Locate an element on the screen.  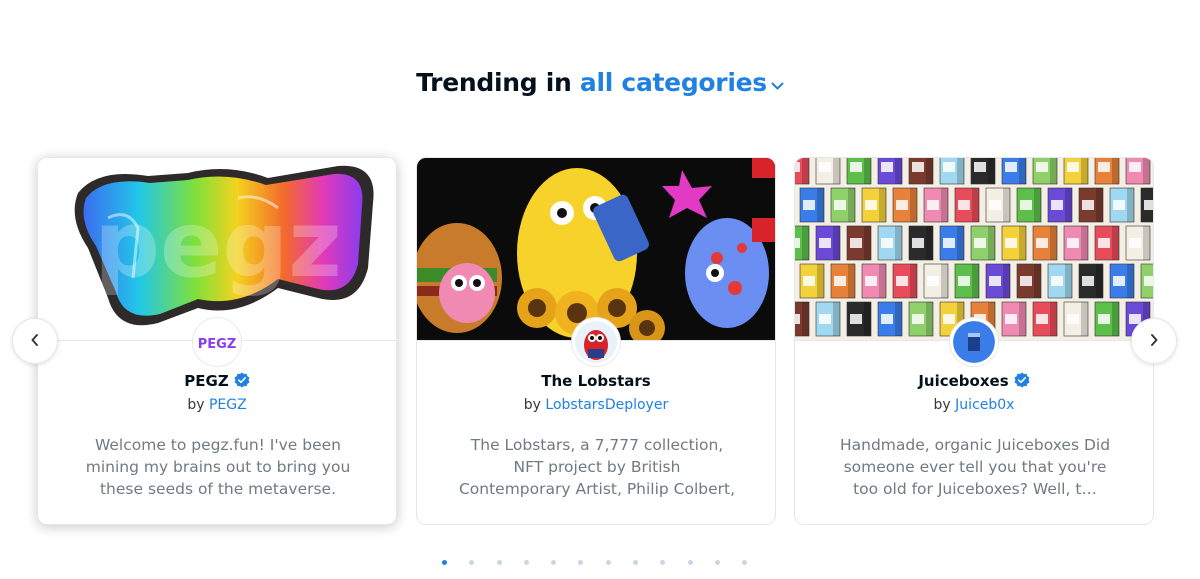
carousel-next-button is located at coordinates (1154, 341).